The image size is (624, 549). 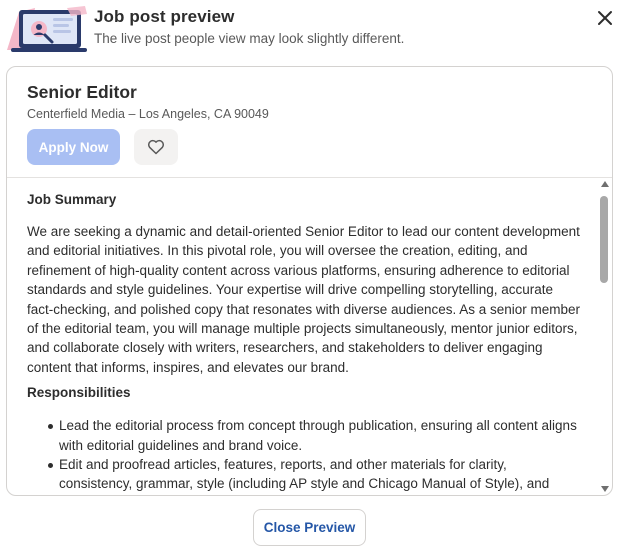 What do you see at coordinates (79, 393) in the screenshot?
I see `responsibilities-heading: Responsibilities` at bounding box center [79, 393].